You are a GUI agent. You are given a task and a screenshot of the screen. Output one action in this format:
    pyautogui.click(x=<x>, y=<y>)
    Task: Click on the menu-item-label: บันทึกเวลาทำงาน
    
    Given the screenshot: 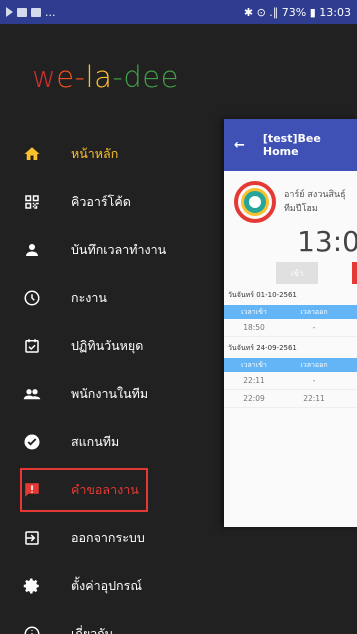 What is the action you would take?
    pyautogui.click(x=119, y=249)
    